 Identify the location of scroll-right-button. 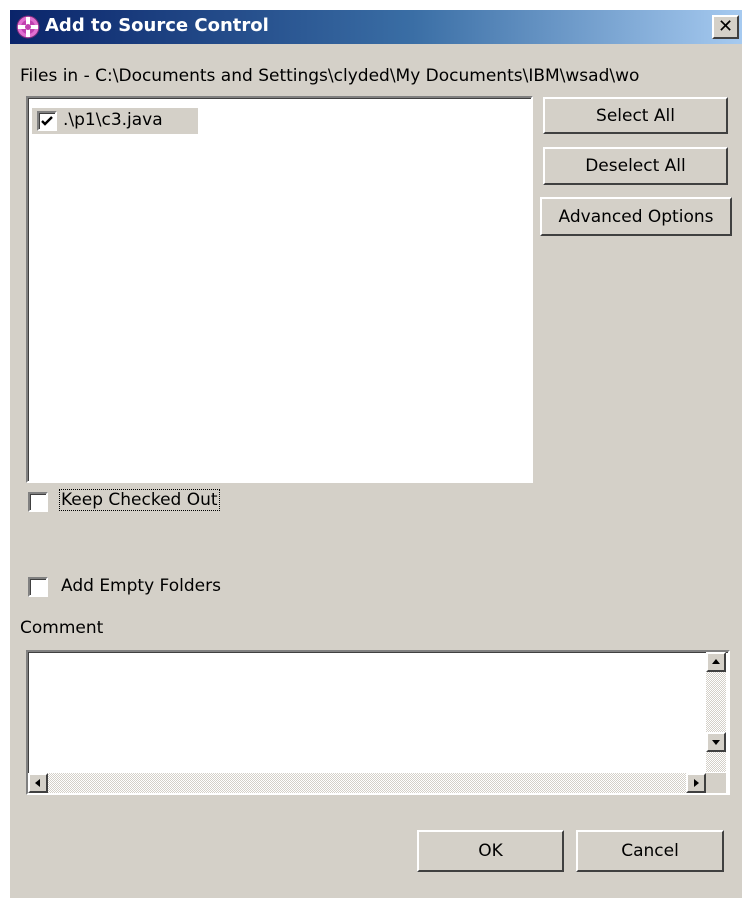
(696, 783).